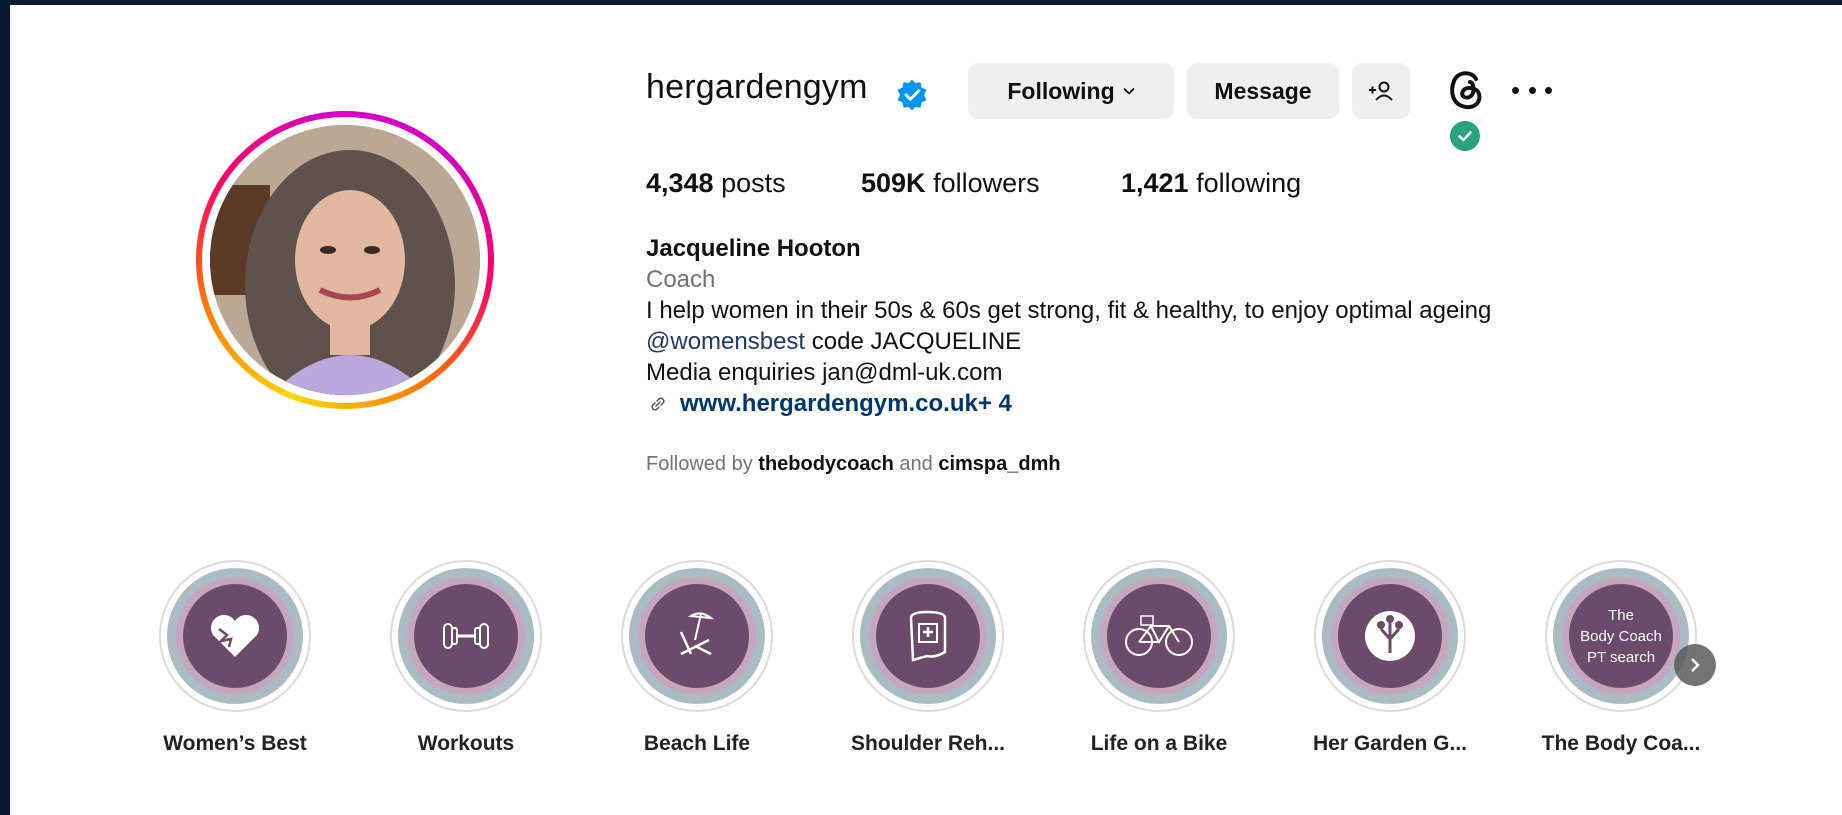 This screenshot has height=815, width=1842. Describe the element at coordinates (466, 658) in the screenshot. I see `highlight-workouts: Workouts` at that location.